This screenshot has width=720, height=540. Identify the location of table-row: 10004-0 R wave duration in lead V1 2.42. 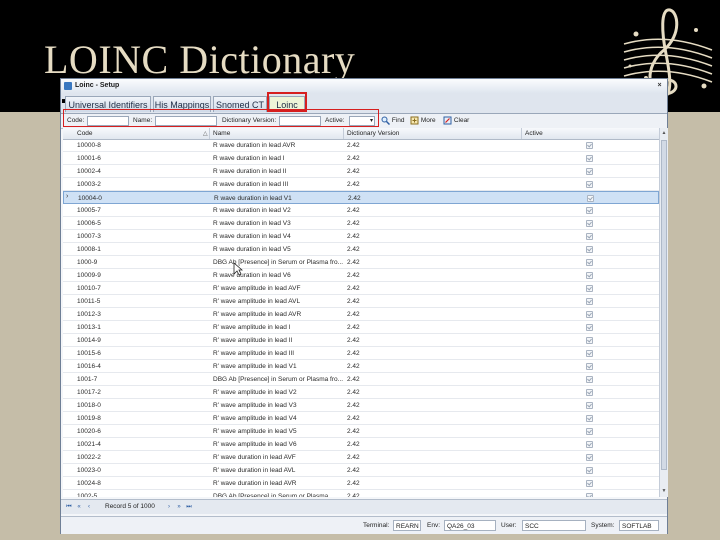
(361, 197).